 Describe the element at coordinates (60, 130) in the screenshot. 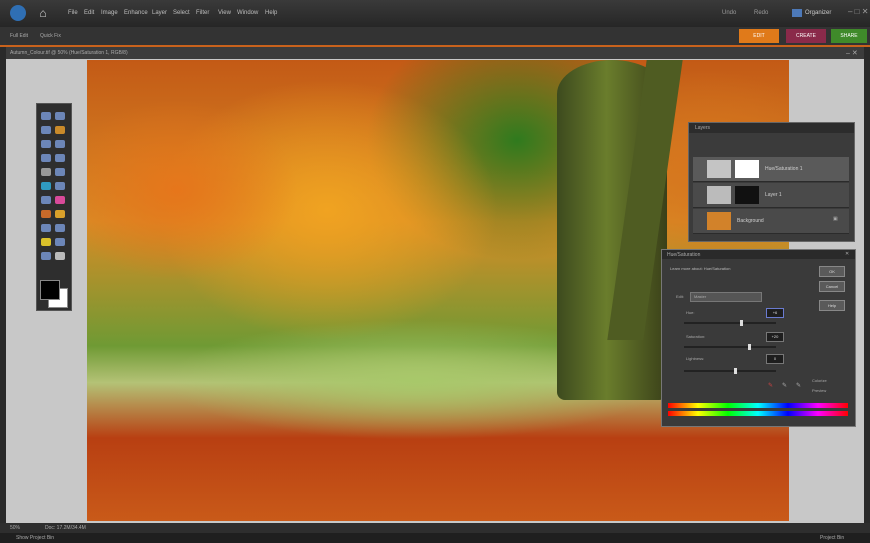

I see `eyedropper-tool-icon` at that location.